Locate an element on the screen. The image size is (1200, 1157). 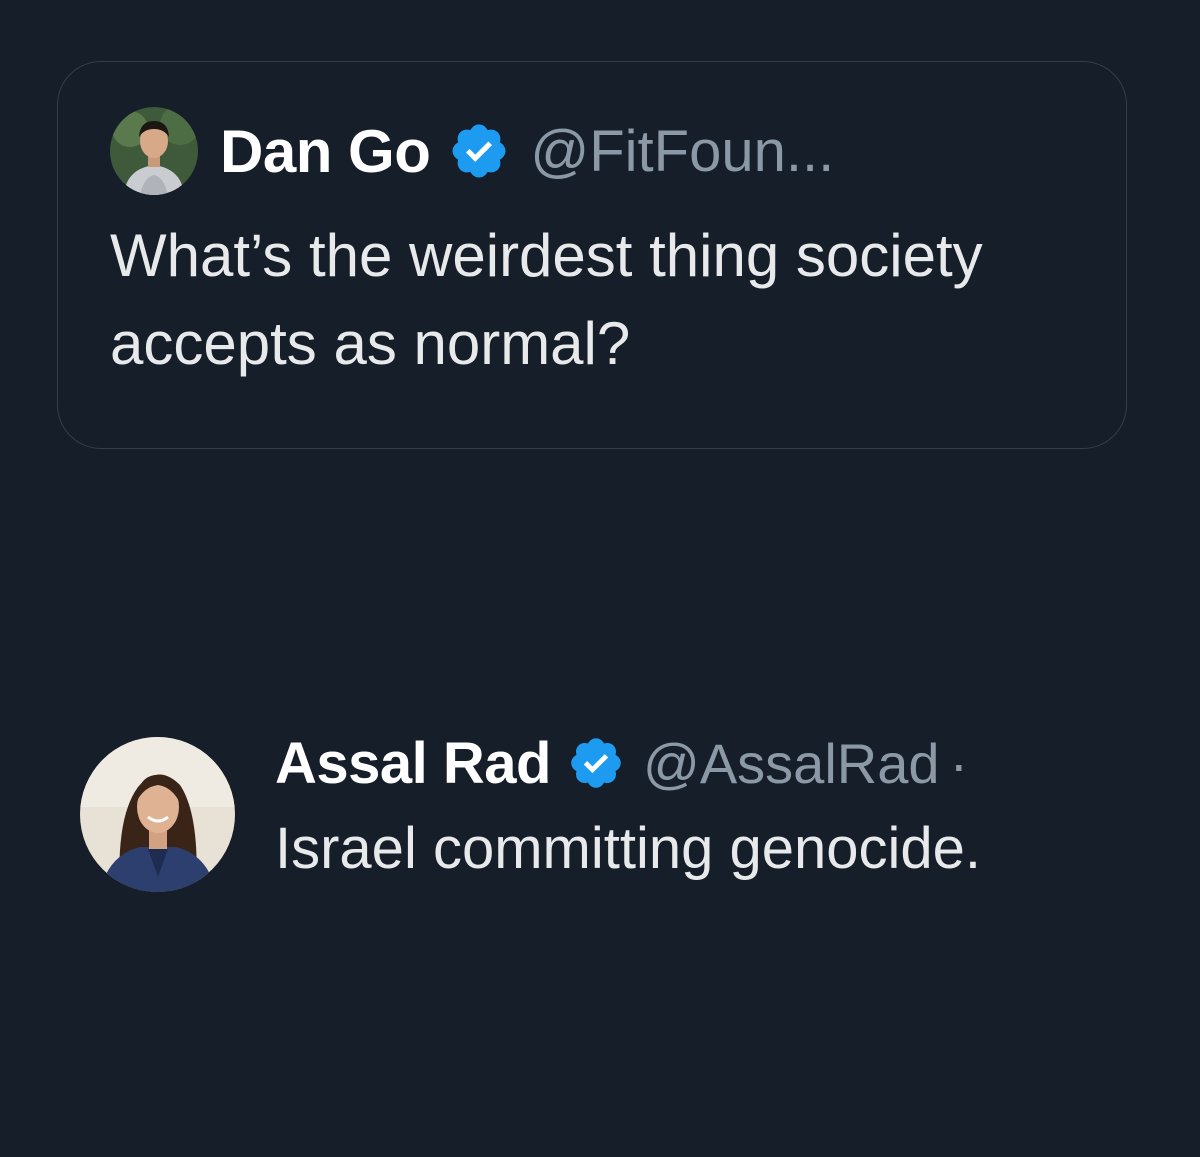
reply-tweet-header: Assal Rad @AssalRad · is located at coordinates (621, 763).